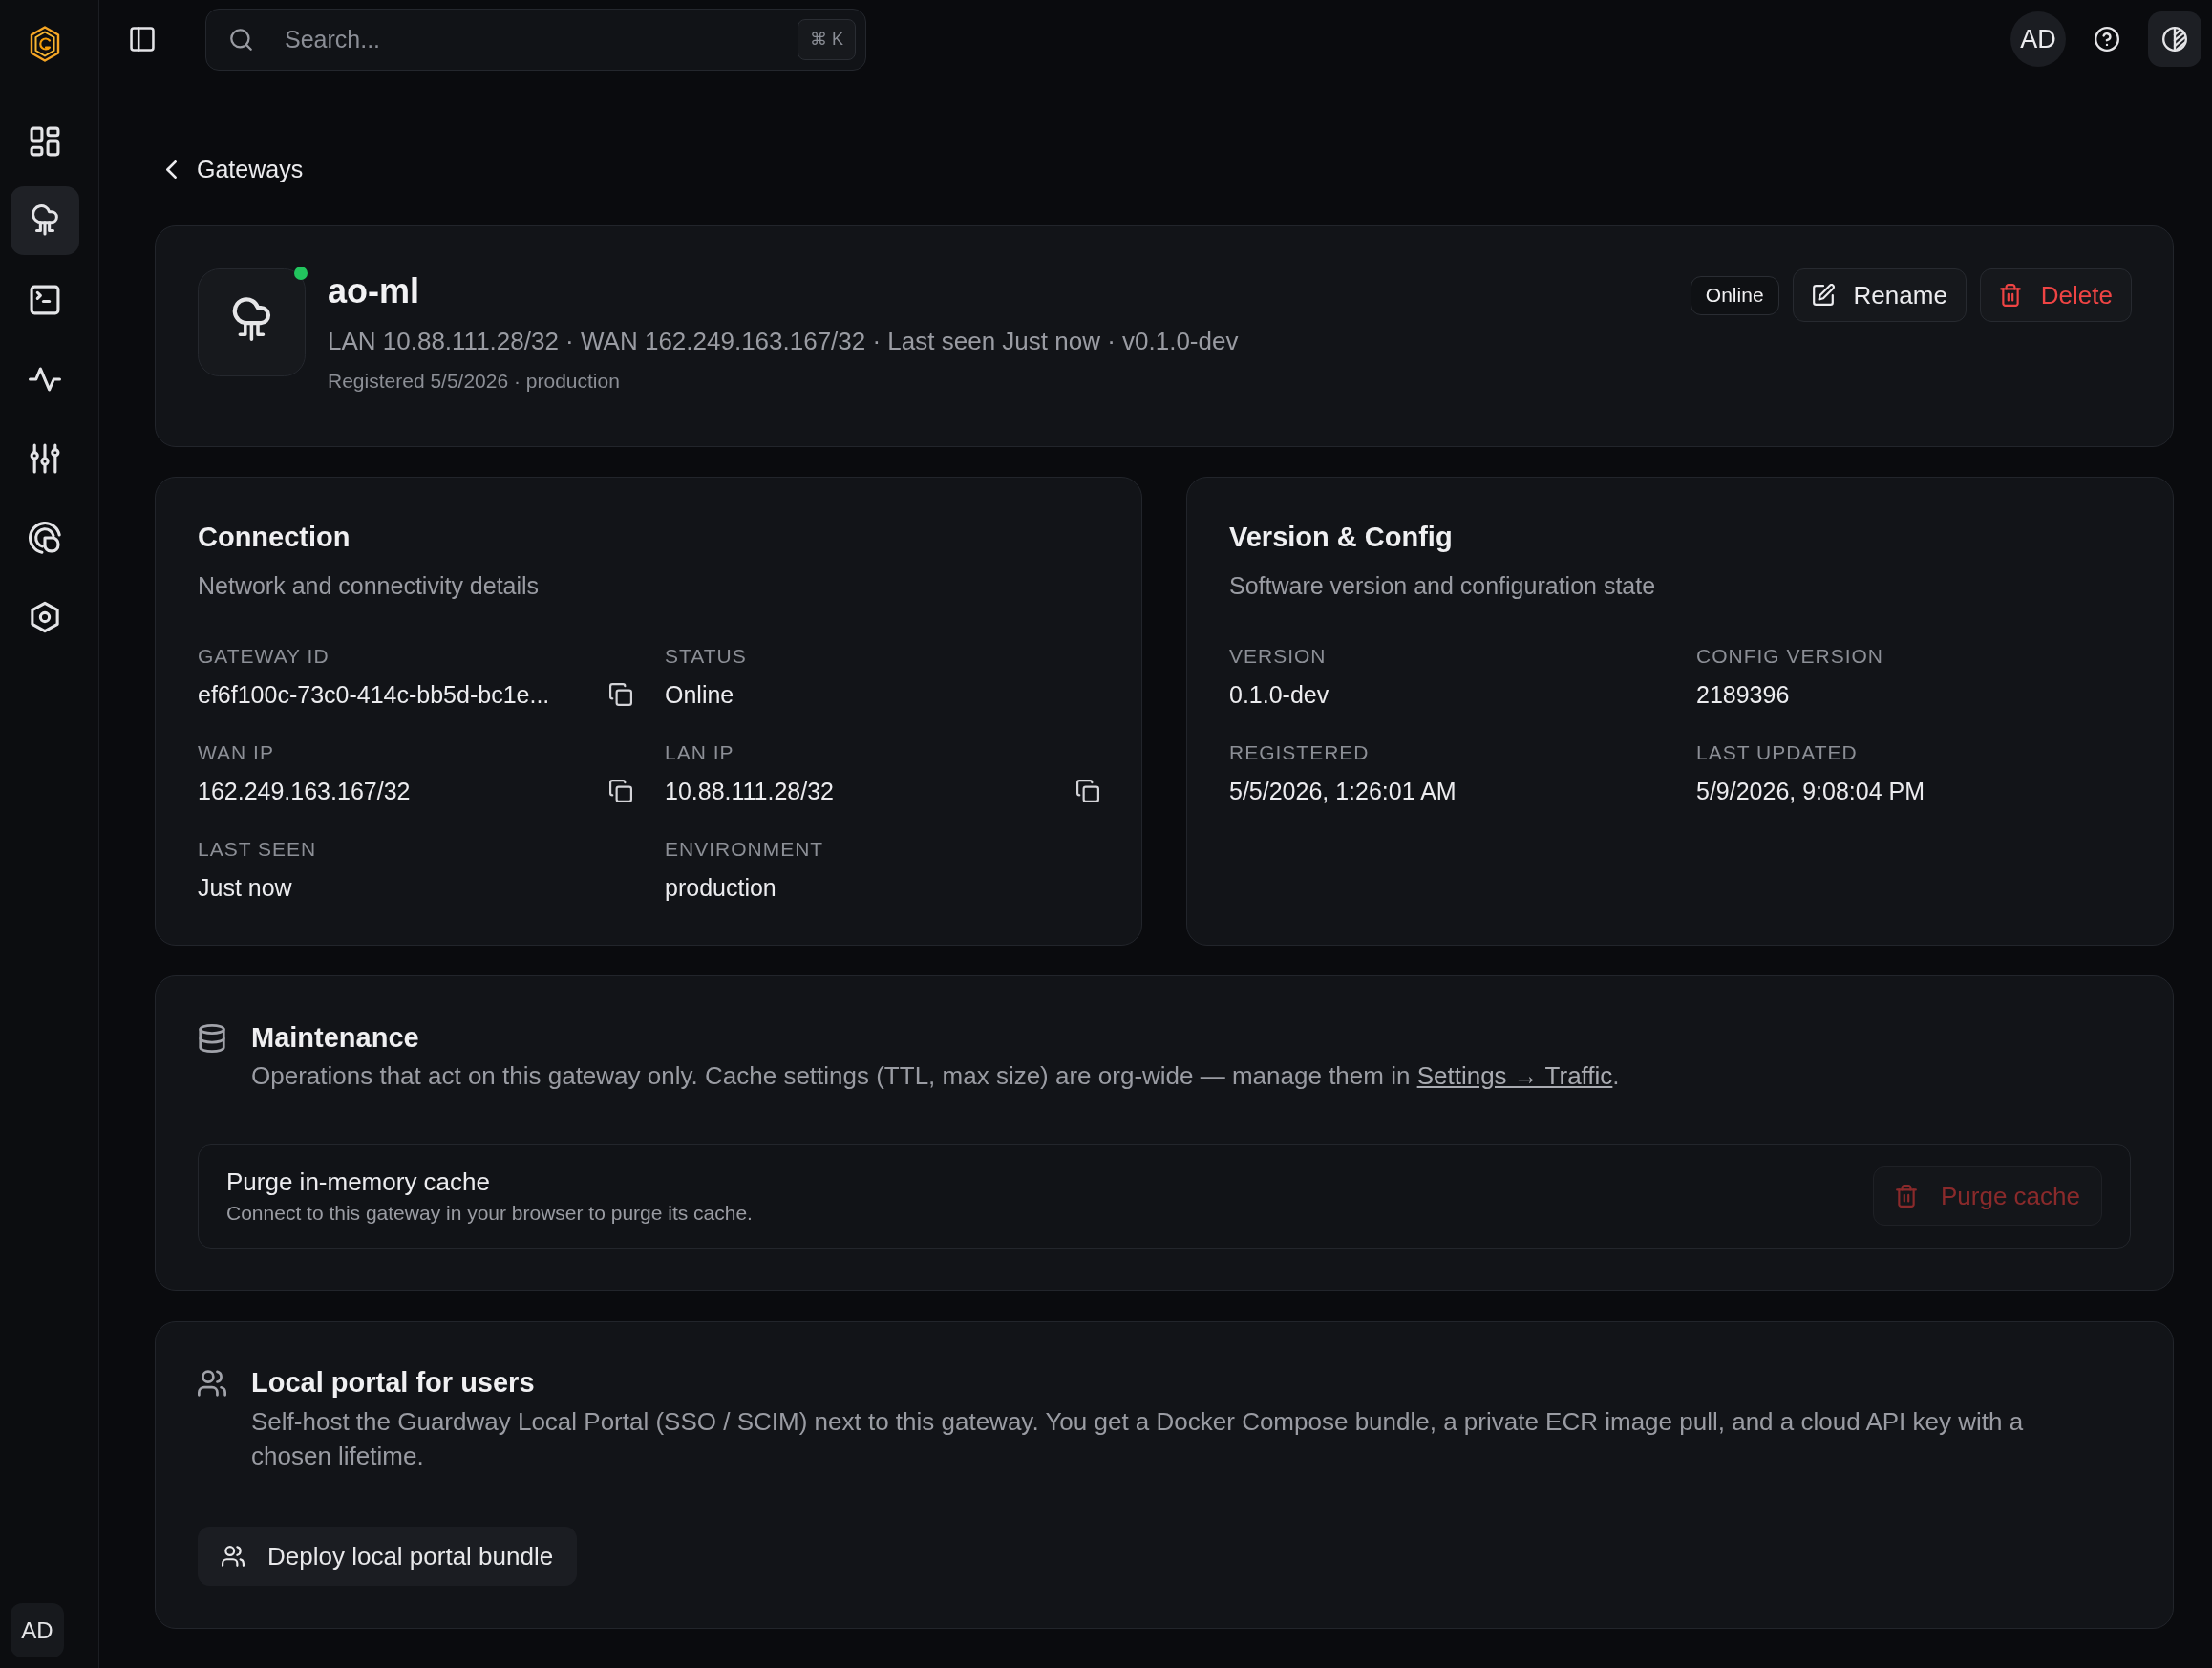 The height and width of the screenshot is (1668, 2212). Describe the element at coordinates (374, 291) in the screenshot. I see `gateway-name: ao-ml` at that location.